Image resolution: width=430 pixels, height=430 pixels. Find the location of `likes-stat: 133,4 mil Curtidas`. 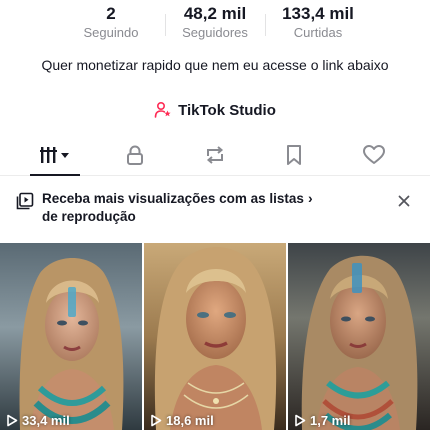

likes-stat: 133,4 mil Curtidas is located at coordinates (318, 23).